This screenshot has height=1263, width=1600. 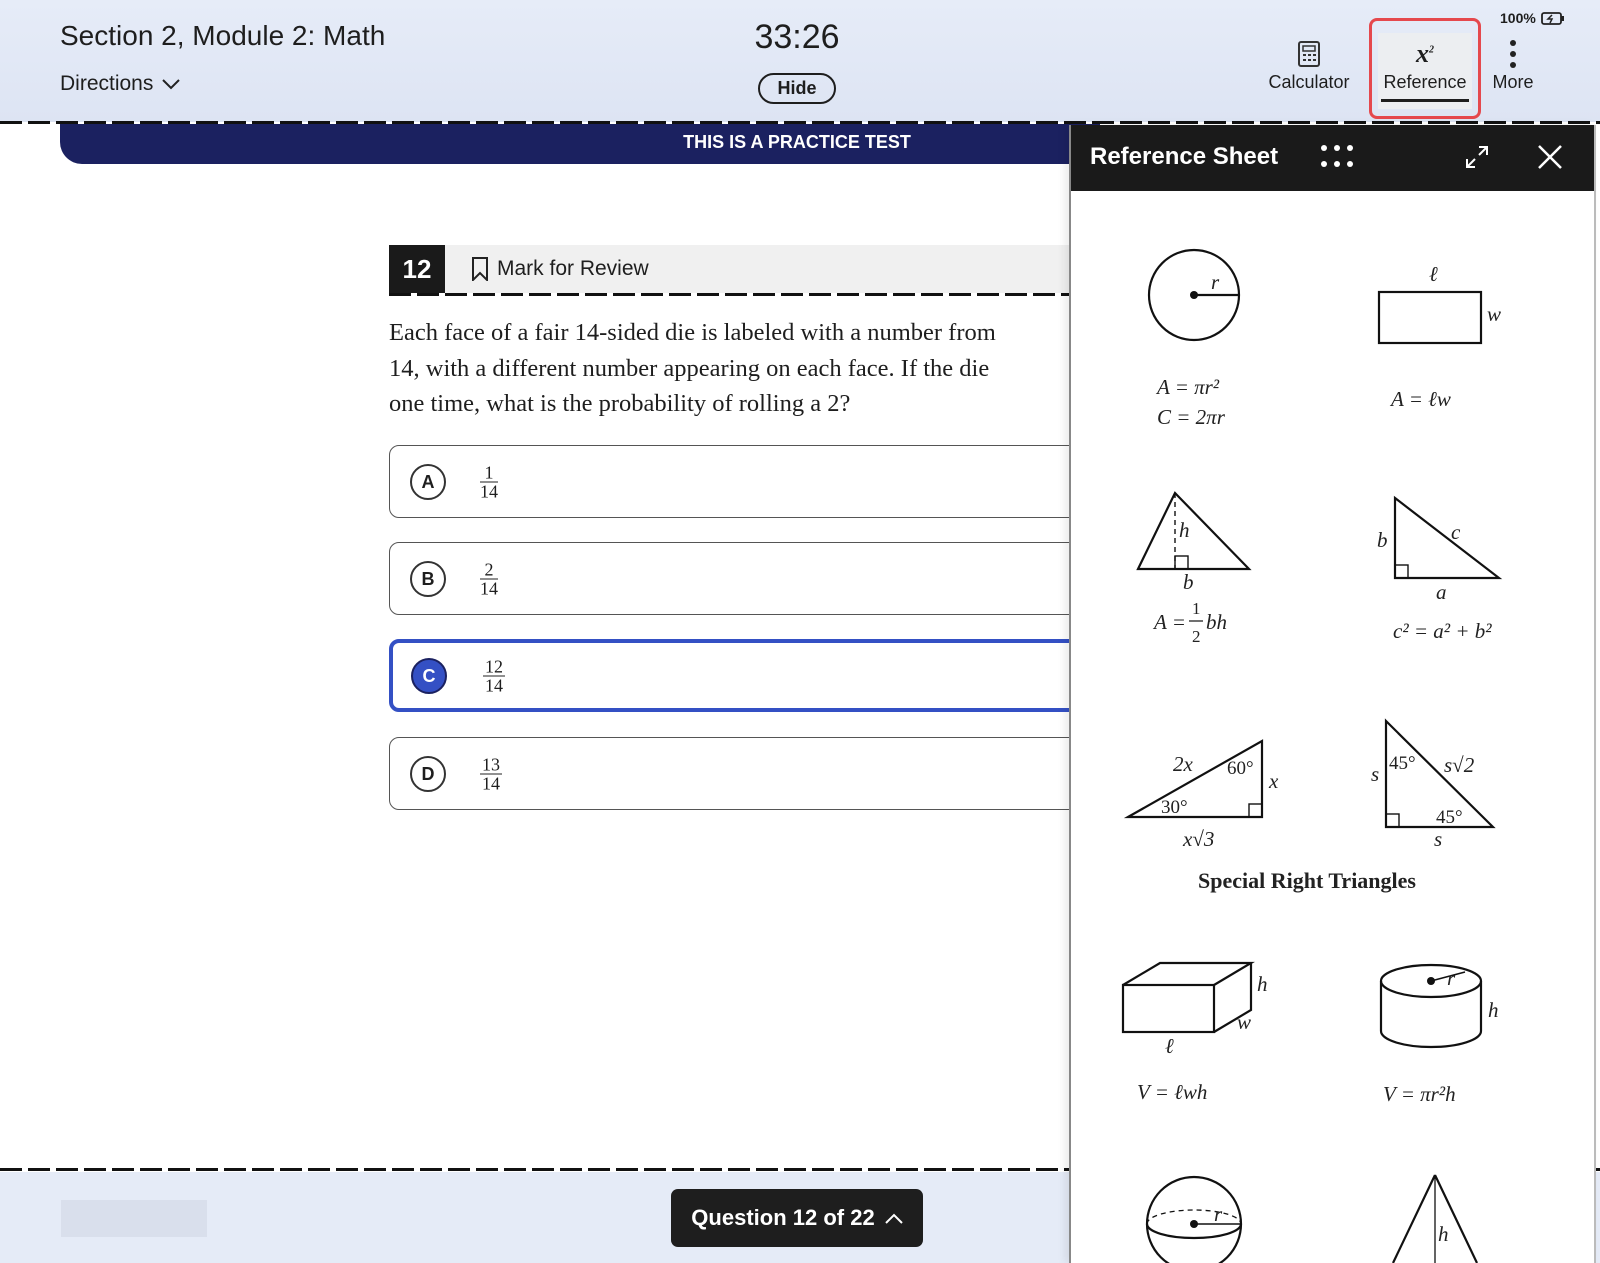 I want to click on close-icon, so click(x=1550, y=157).